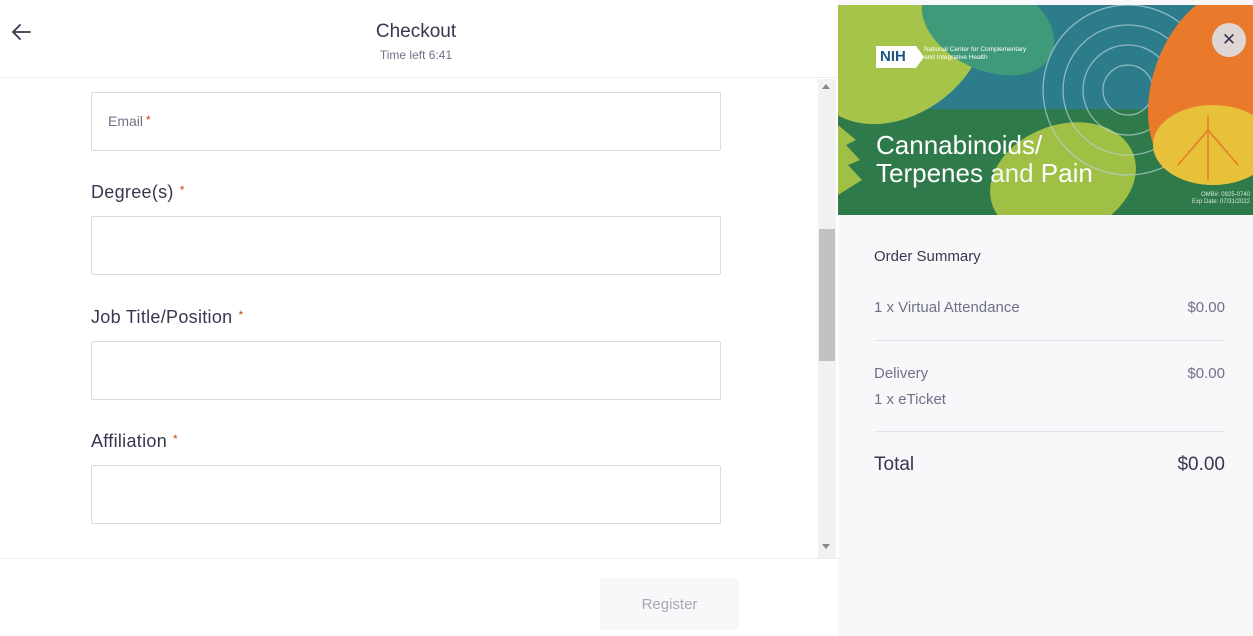  What do you see at coordinates (134, 441) in the screenshot?
I see `affiliation-label: Affiliation *` at bounding box center [134, 441].